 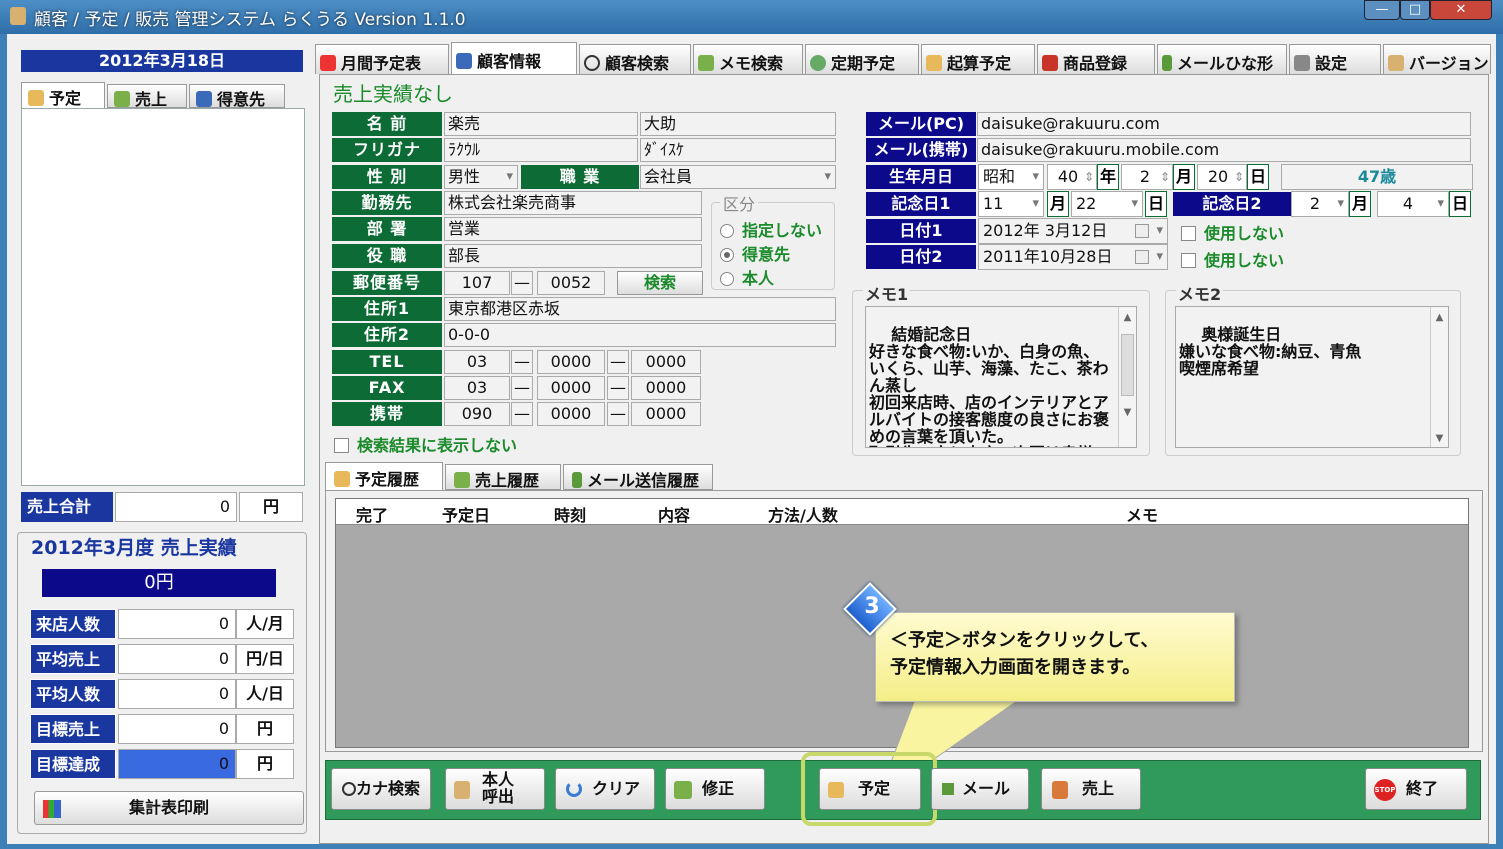 I want to click on zip1-field: 107, so click(x=477, y=283).